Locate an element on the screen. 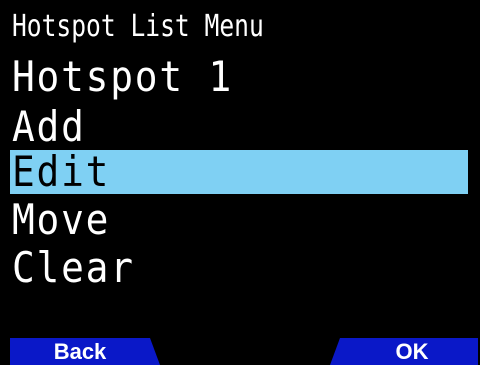  ok-softkey: OK is located at coordinates (404, 351).